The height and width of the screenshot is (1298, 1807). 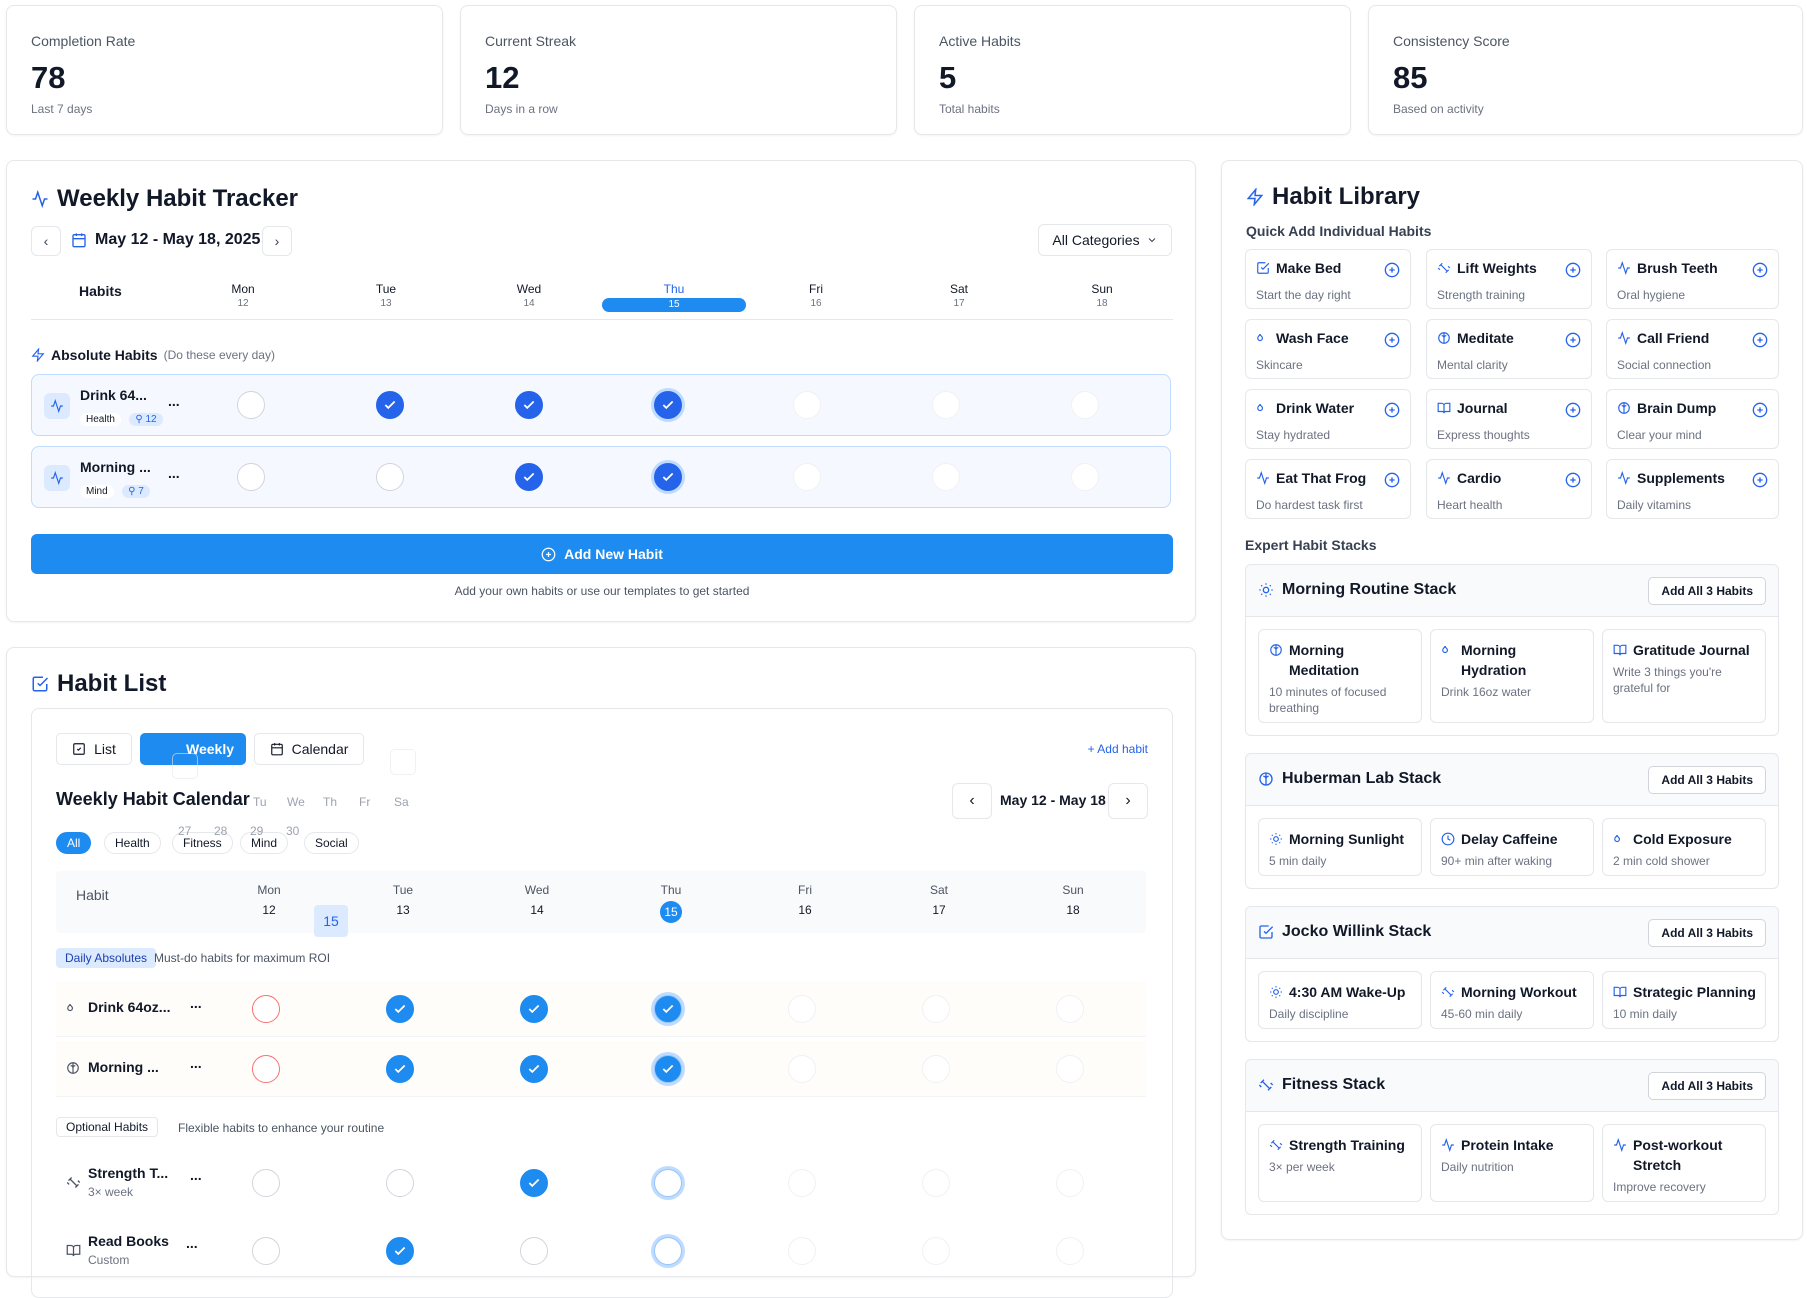 What do you see at coordinates (277, 241) in the screenshot?
I see `next-week-button: ›` at bounding box center [277, 241].